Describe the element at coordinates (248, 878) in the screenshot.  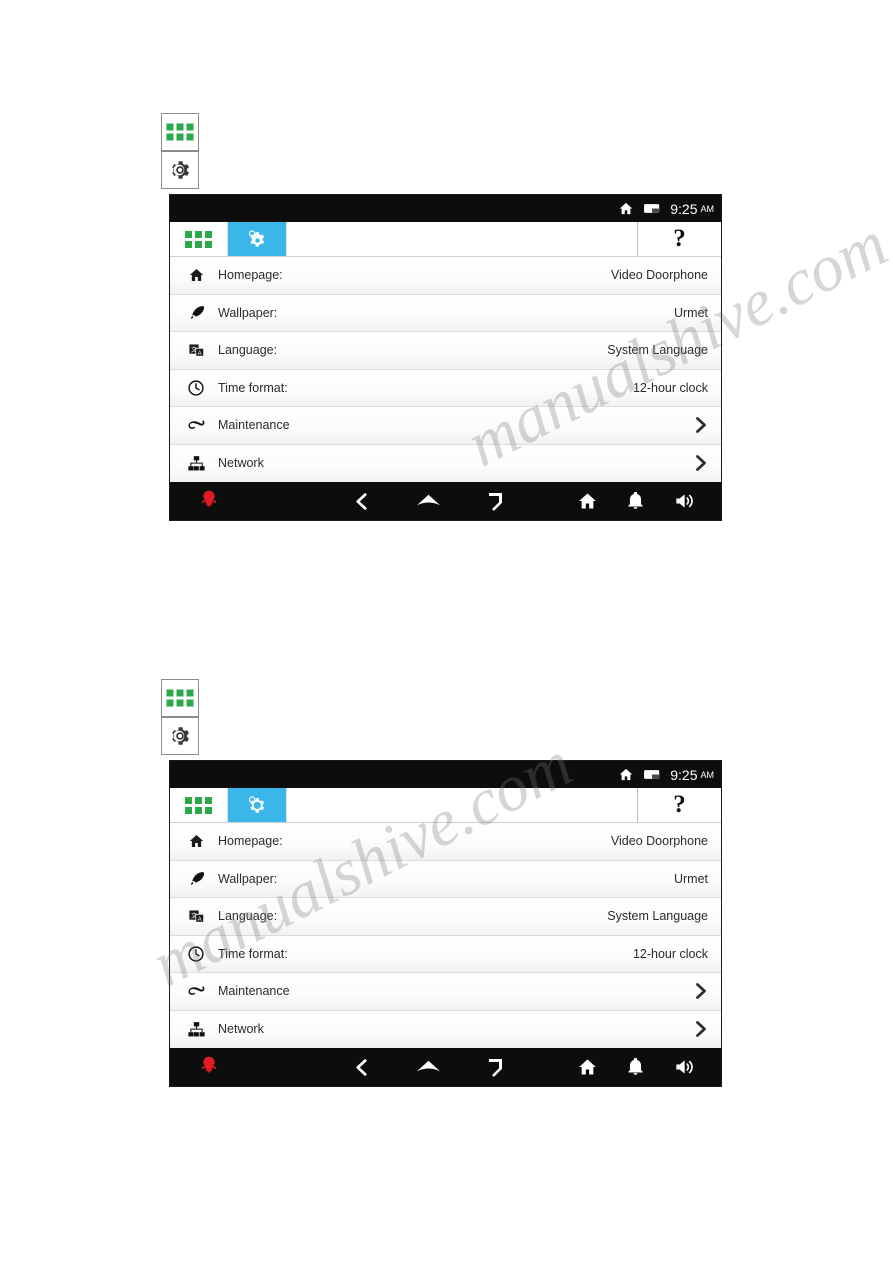
I see `list-item-label: Wallpaper:` at that location.